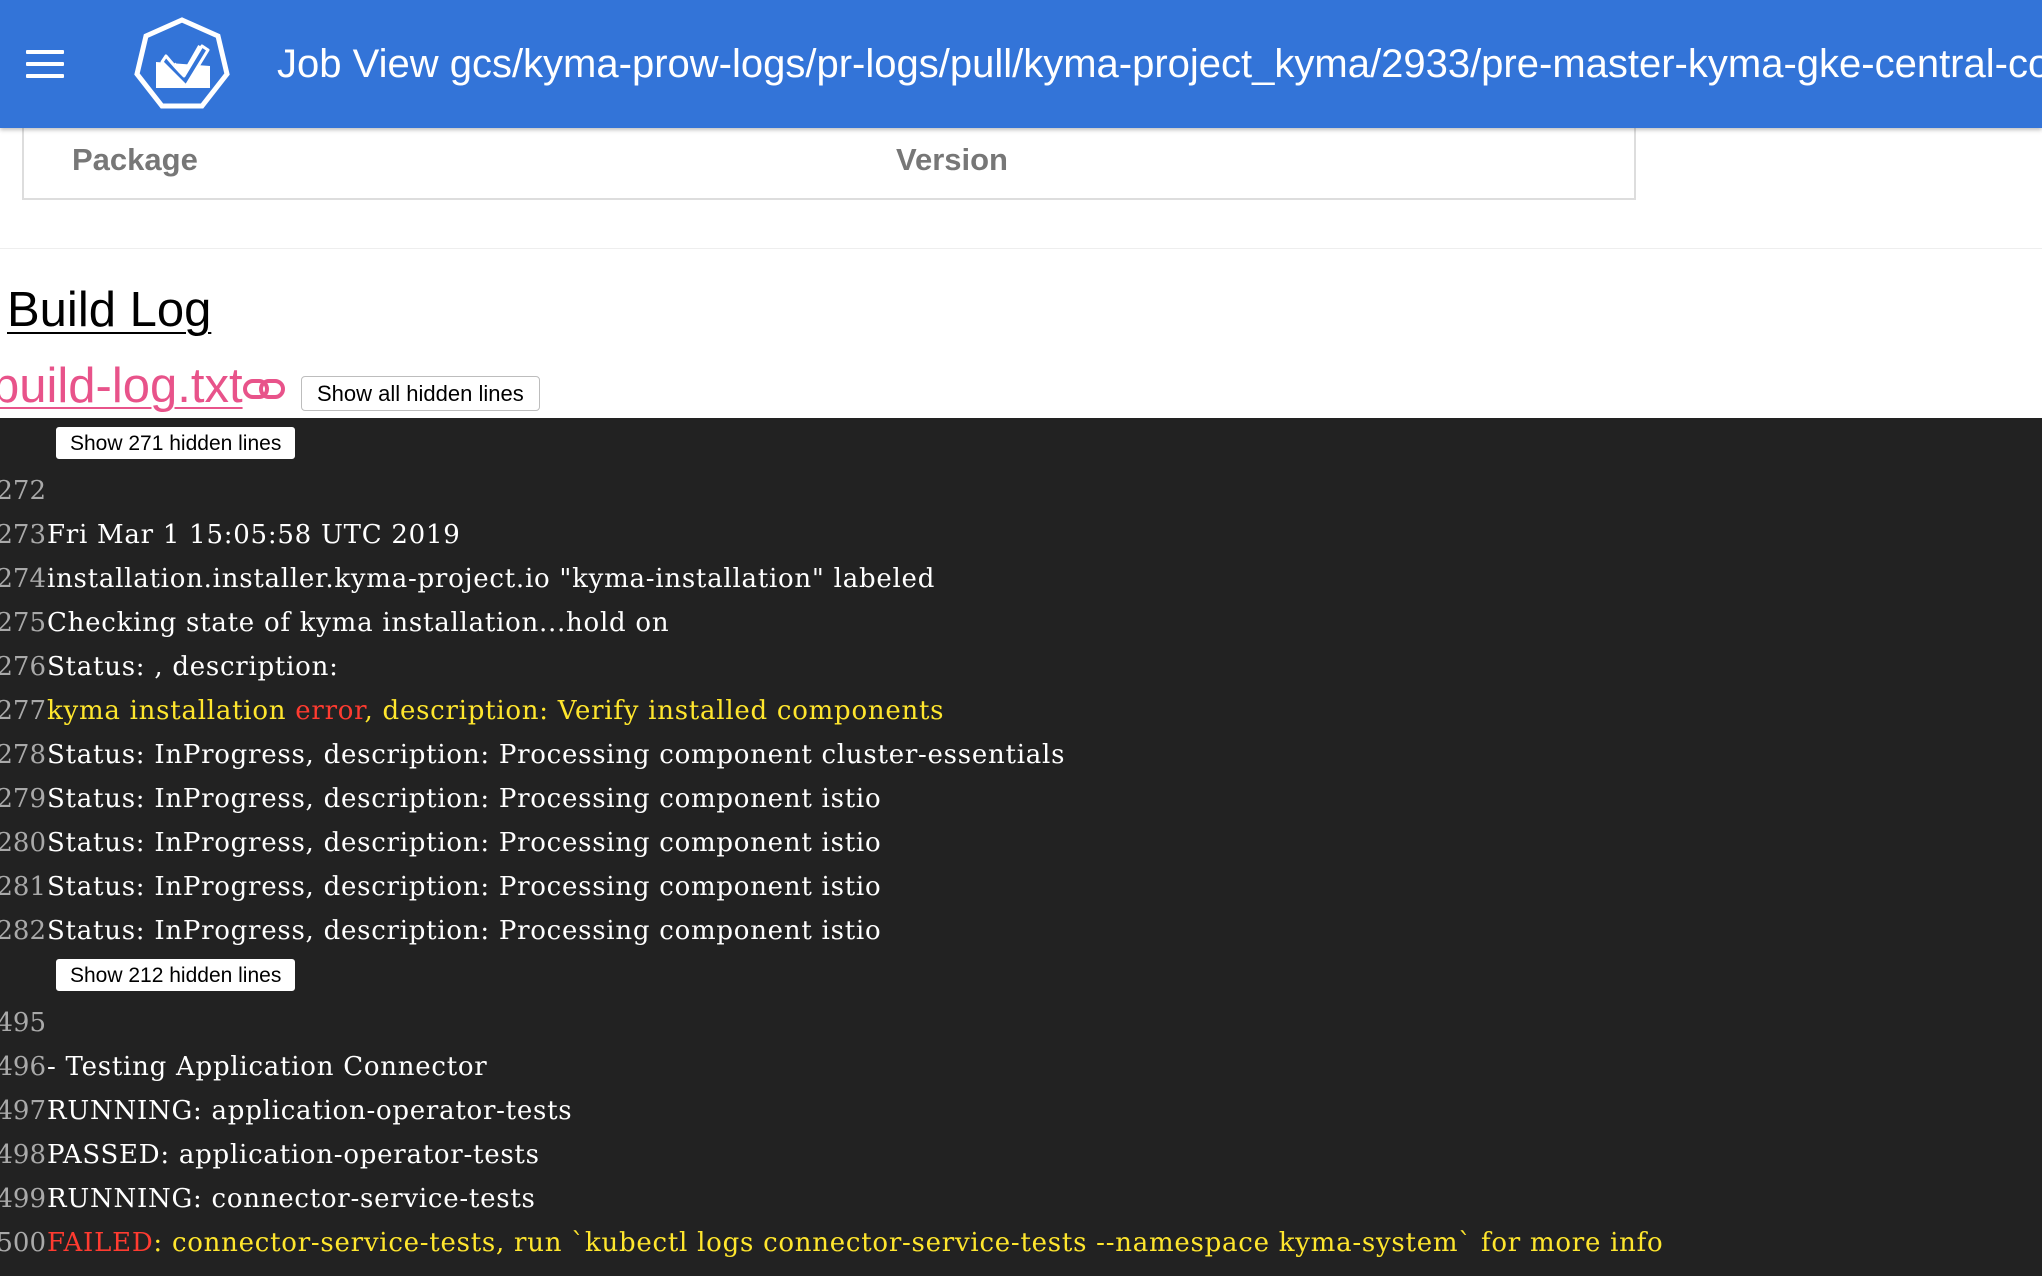  I want to click on log-line-text: Fri Mar 1 15:05:58 UTC 2019, so click(254, 535).